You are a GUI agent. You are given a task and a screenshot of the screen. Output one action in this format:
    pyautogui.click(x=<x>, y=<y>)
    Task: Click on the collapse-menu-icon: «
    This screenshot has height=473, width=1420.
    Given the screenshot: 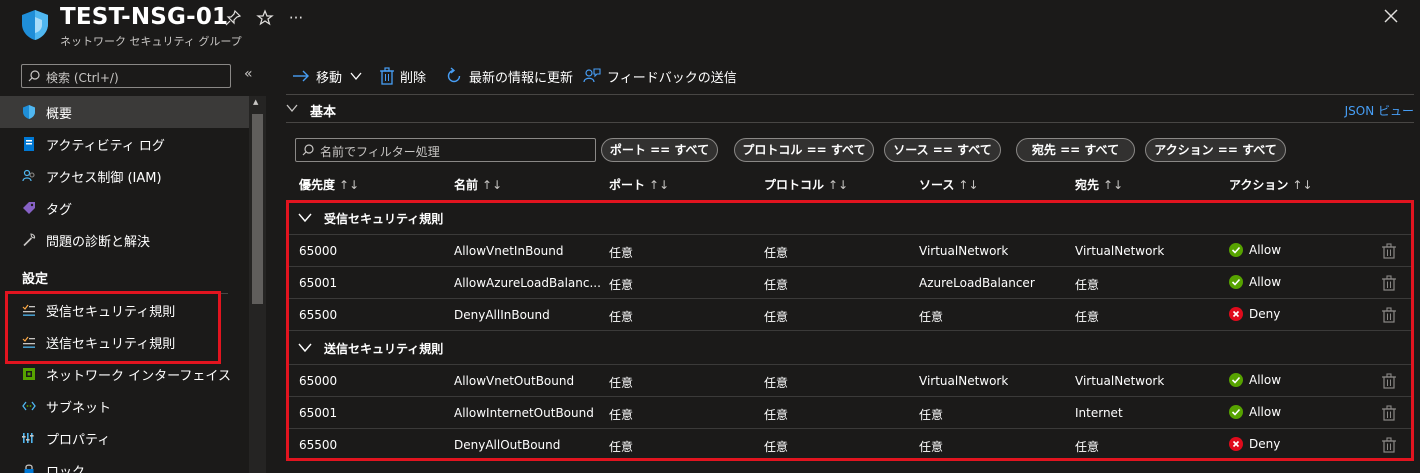 What is the action you would take?
    pyautogui.click(x=248, y=74)
    